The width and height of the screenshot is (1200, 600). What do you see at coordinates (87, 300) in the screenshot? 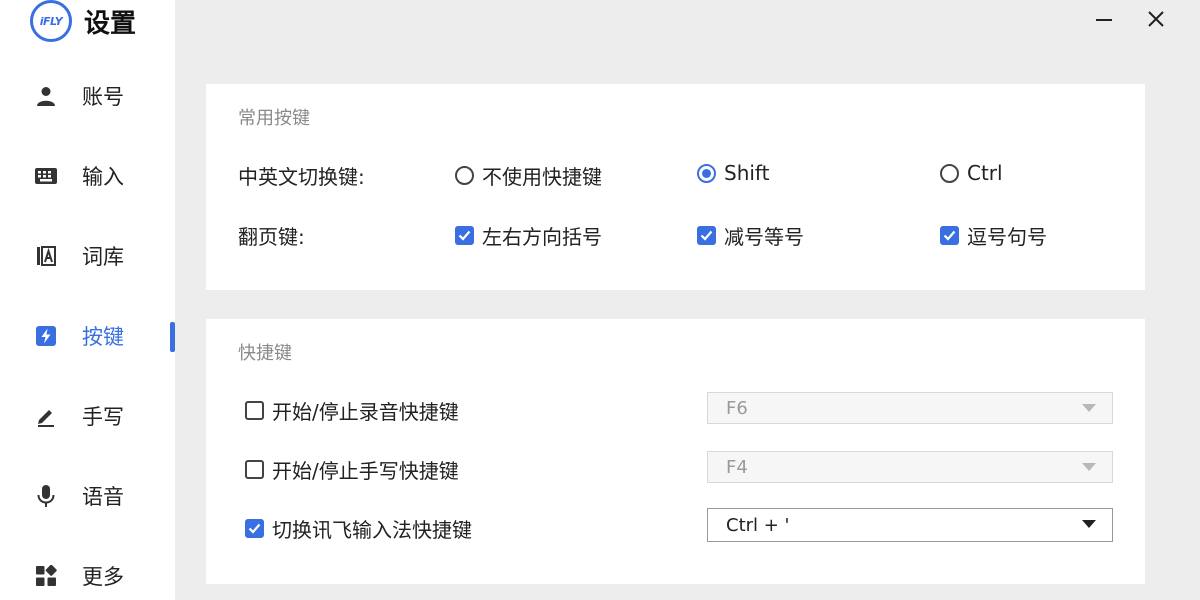
I see `sidebar: iFLY 设置 账号 输入 词库 按键 手写 语音 更多` at bounding box center [87, 300].